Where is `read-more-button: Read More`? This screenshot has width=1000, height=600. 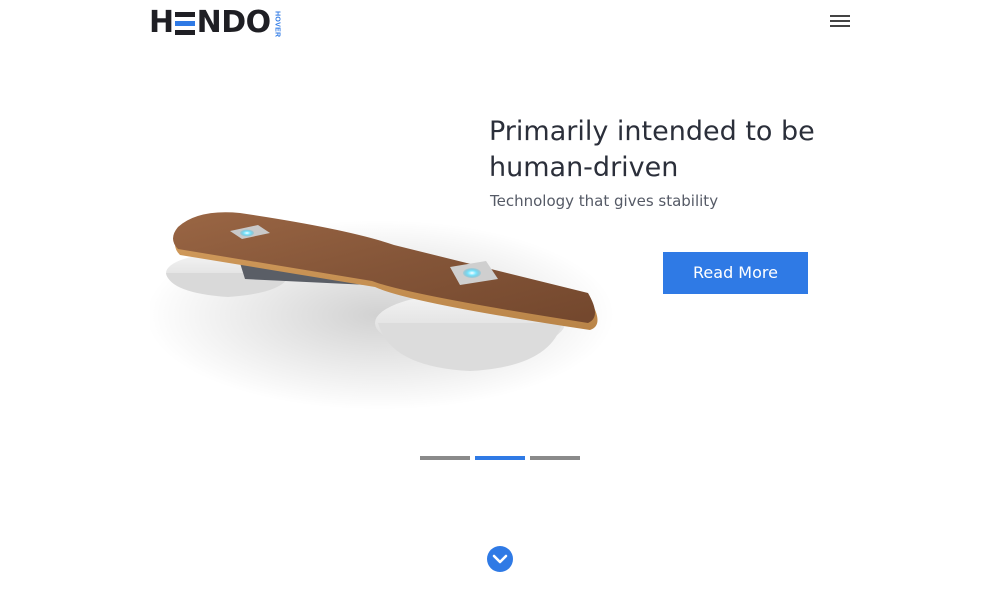 read-more-button: Read More is located at coordinates (735, 273).